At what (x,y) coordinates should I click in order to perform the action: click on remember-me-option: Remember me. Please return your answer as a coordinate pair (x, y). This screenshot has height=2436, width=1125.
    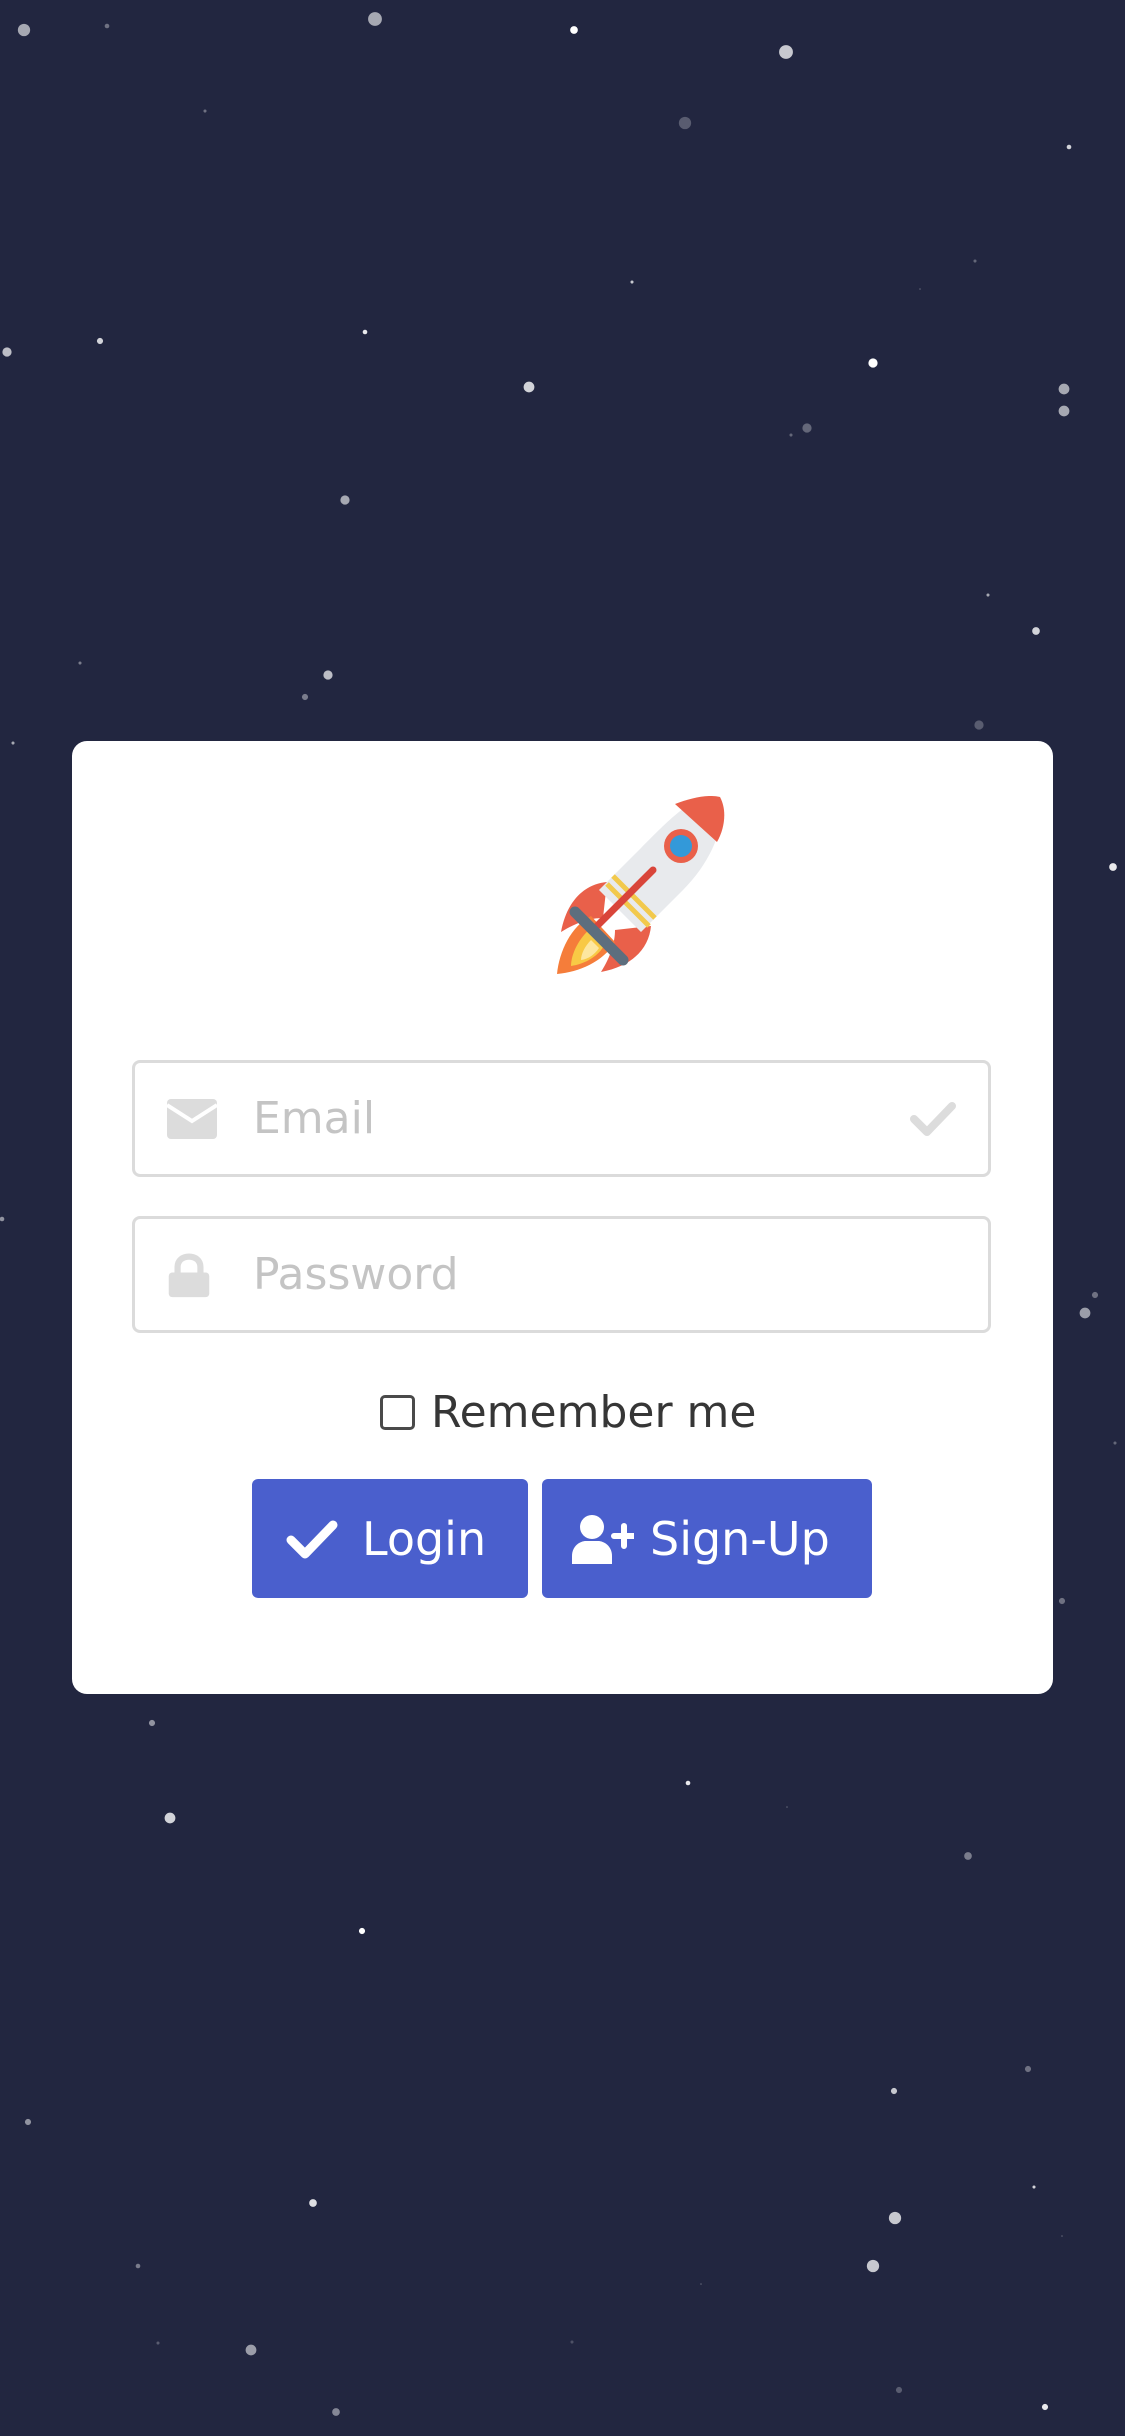
    Looking at the image, I should click on (568, 1412).